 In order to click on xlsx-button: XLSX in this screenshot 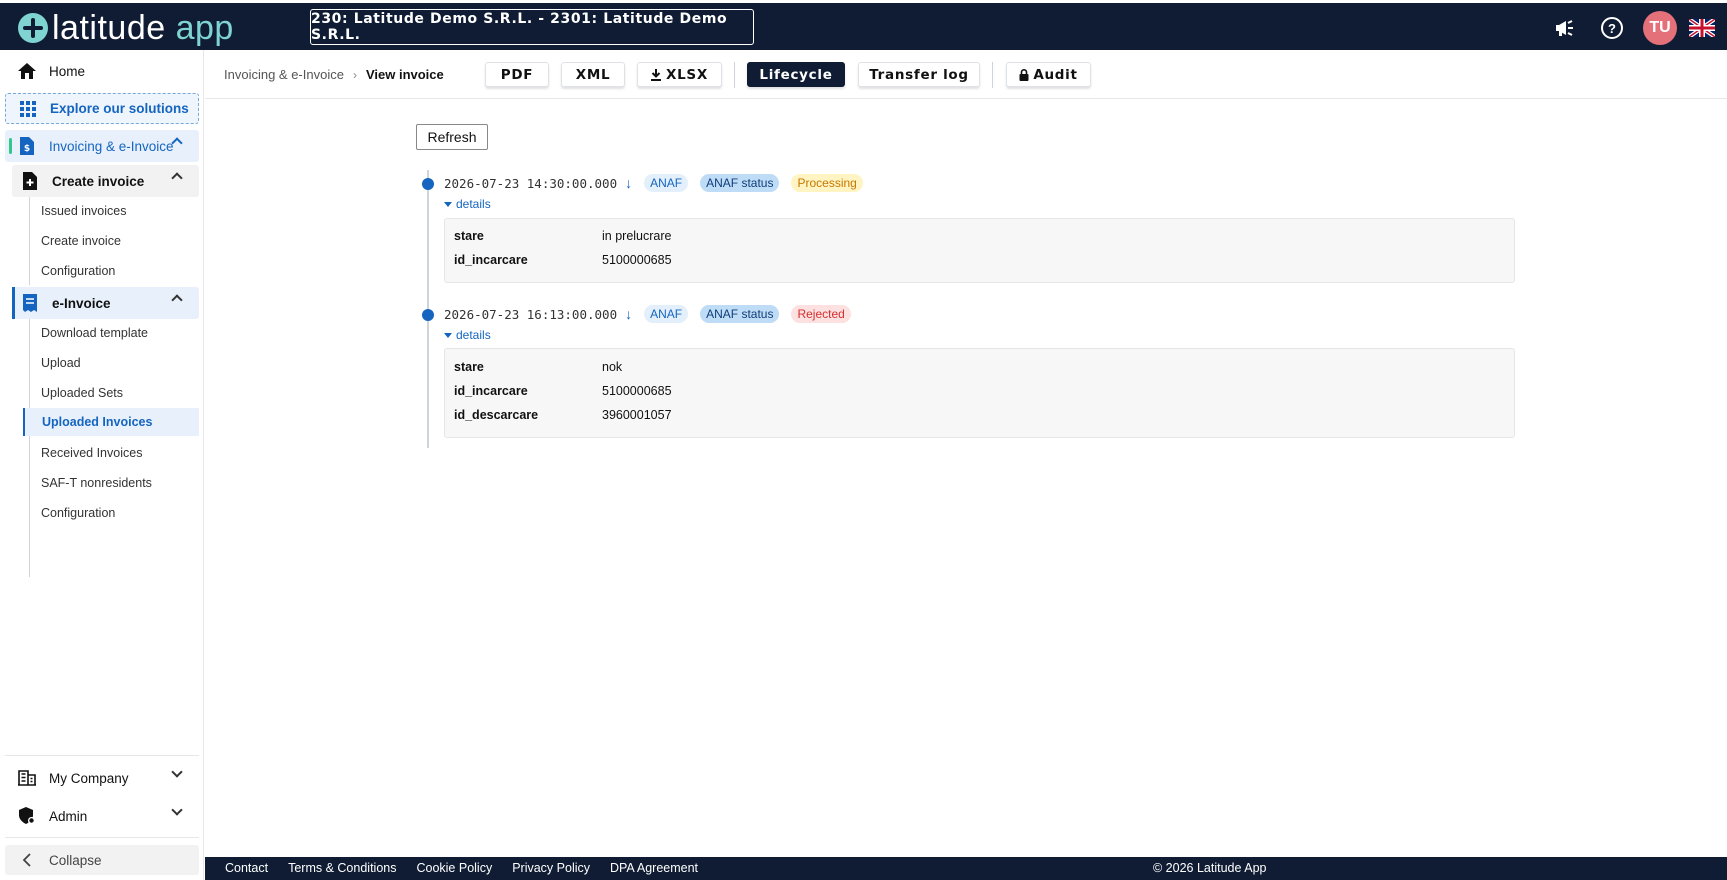, I will do `click(679, 74)`.